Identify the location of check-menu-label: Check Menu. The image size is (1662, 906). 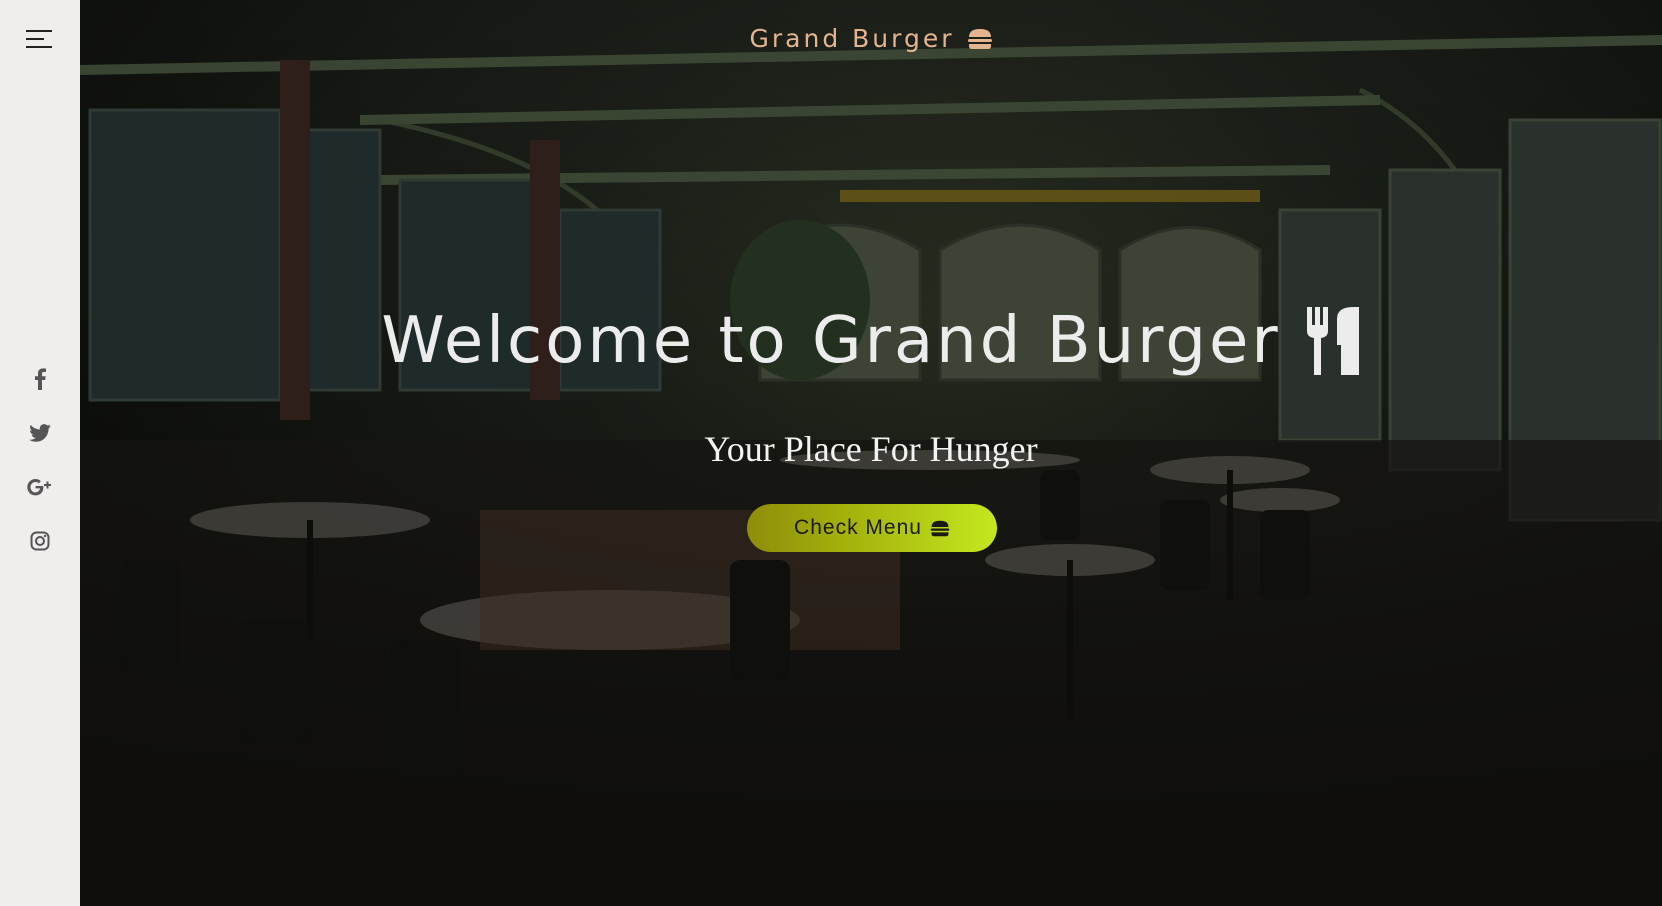
(858, 527).